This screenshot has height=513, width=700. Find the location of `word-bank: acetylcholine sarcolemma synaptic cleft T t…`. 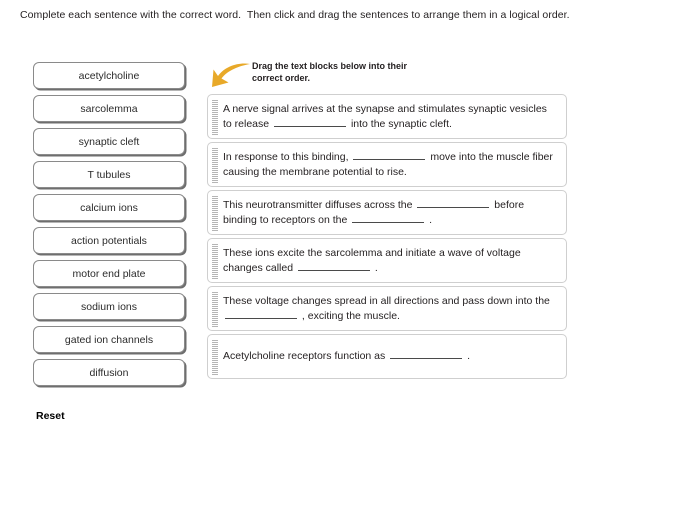

word-bank: acetylcholine sarcolemma synaptic cleft T t… is located at coordinates (109, 227).